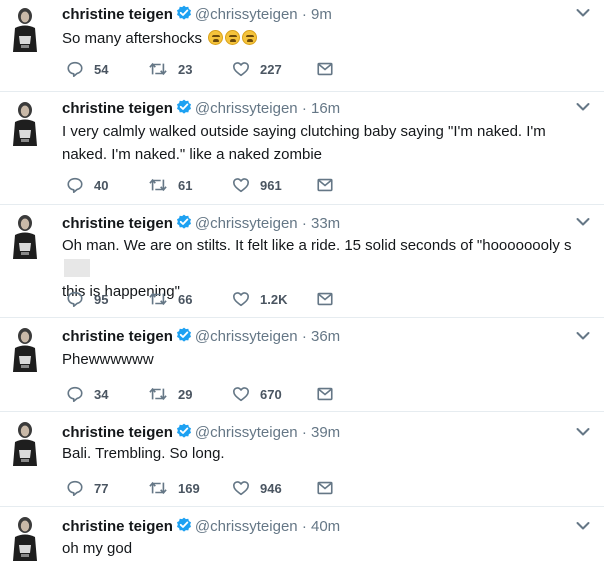  I want to click on retweet-button: 23, so click(170, 69).